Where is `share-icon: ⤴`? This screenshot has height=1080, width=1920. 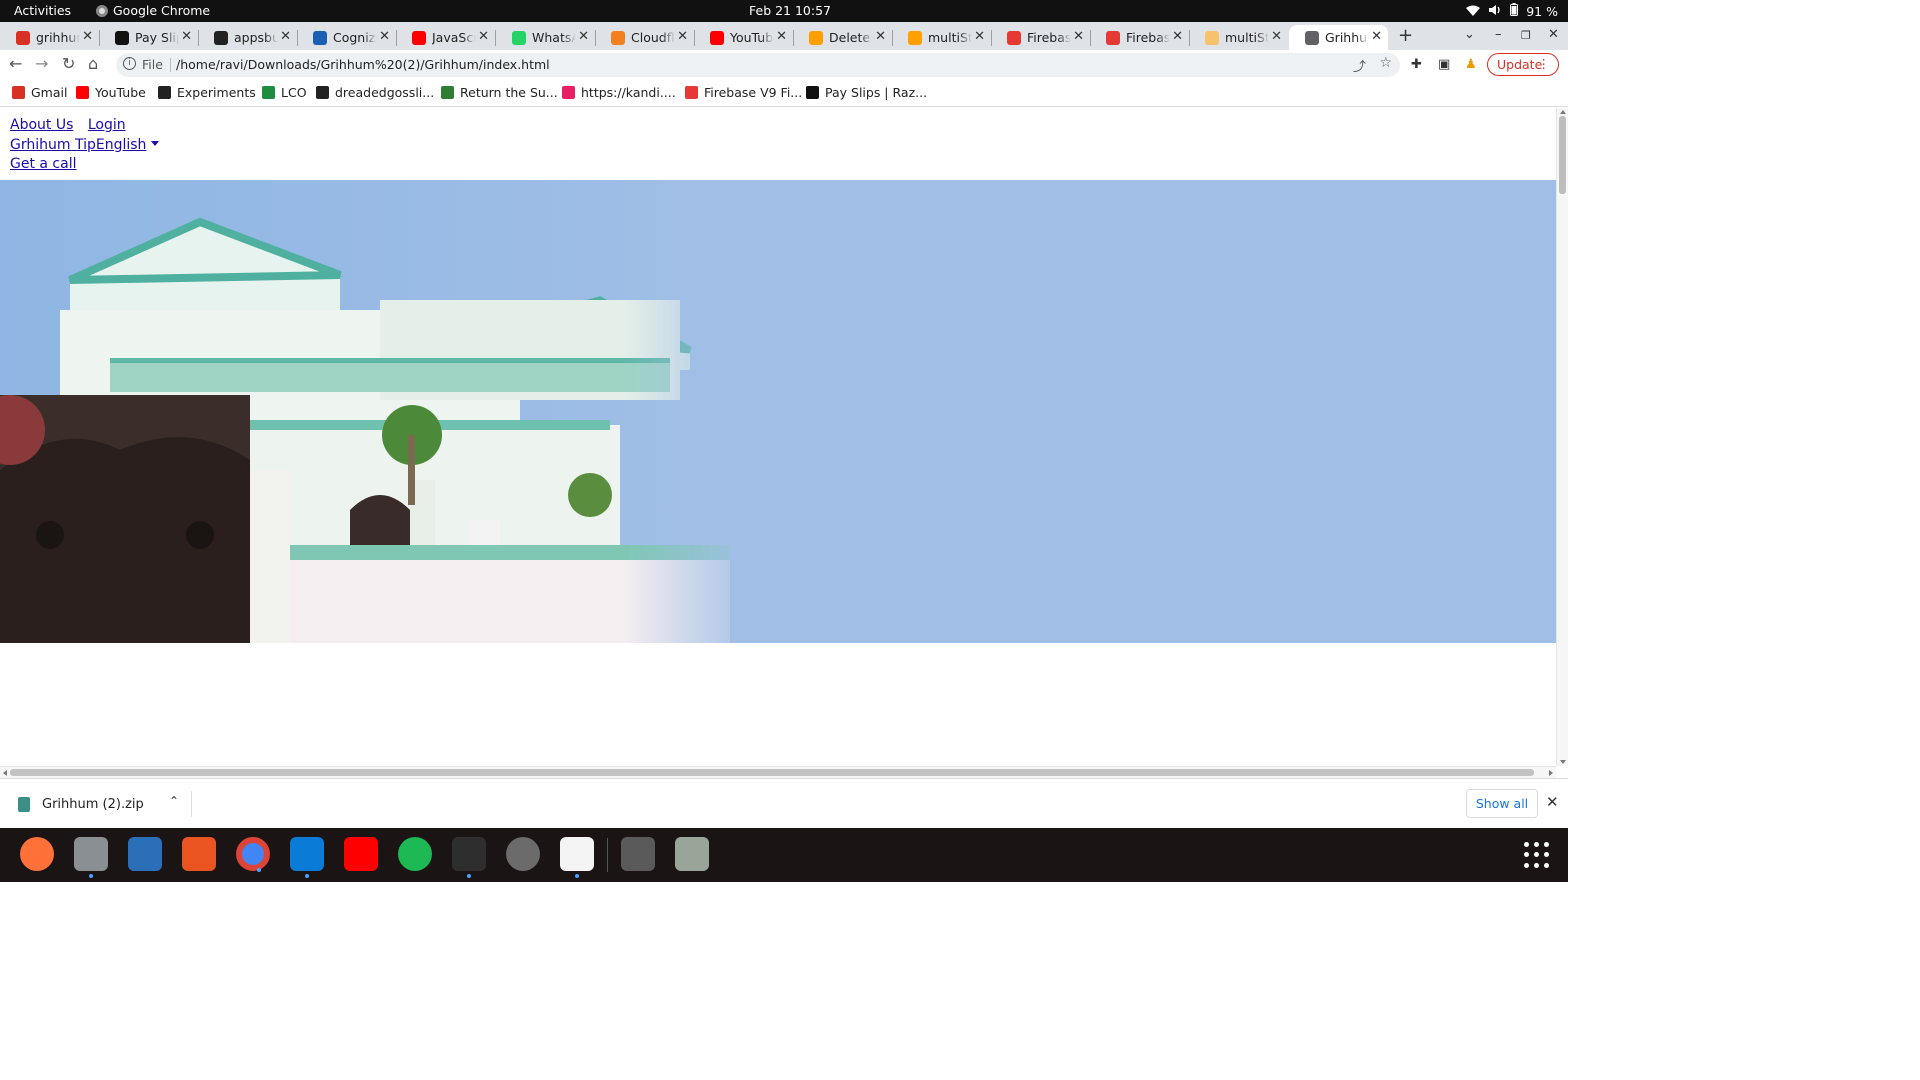 share-icon: ⤴ is located at coordinates (1359, 65).